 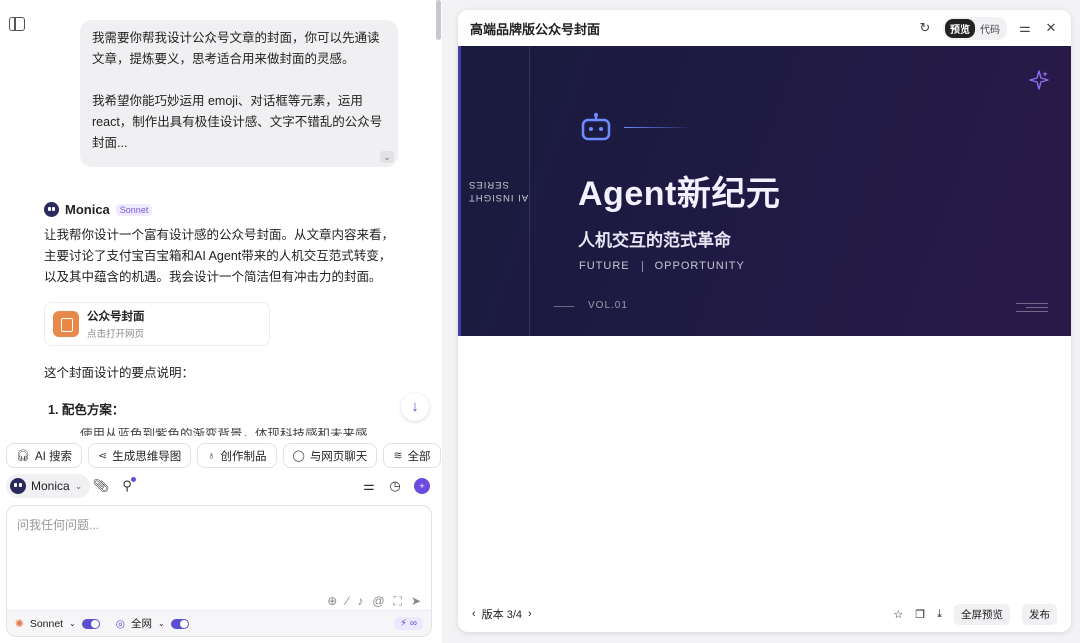 I want to click on footer-web-label: 全网, so click(x=141, y=623).